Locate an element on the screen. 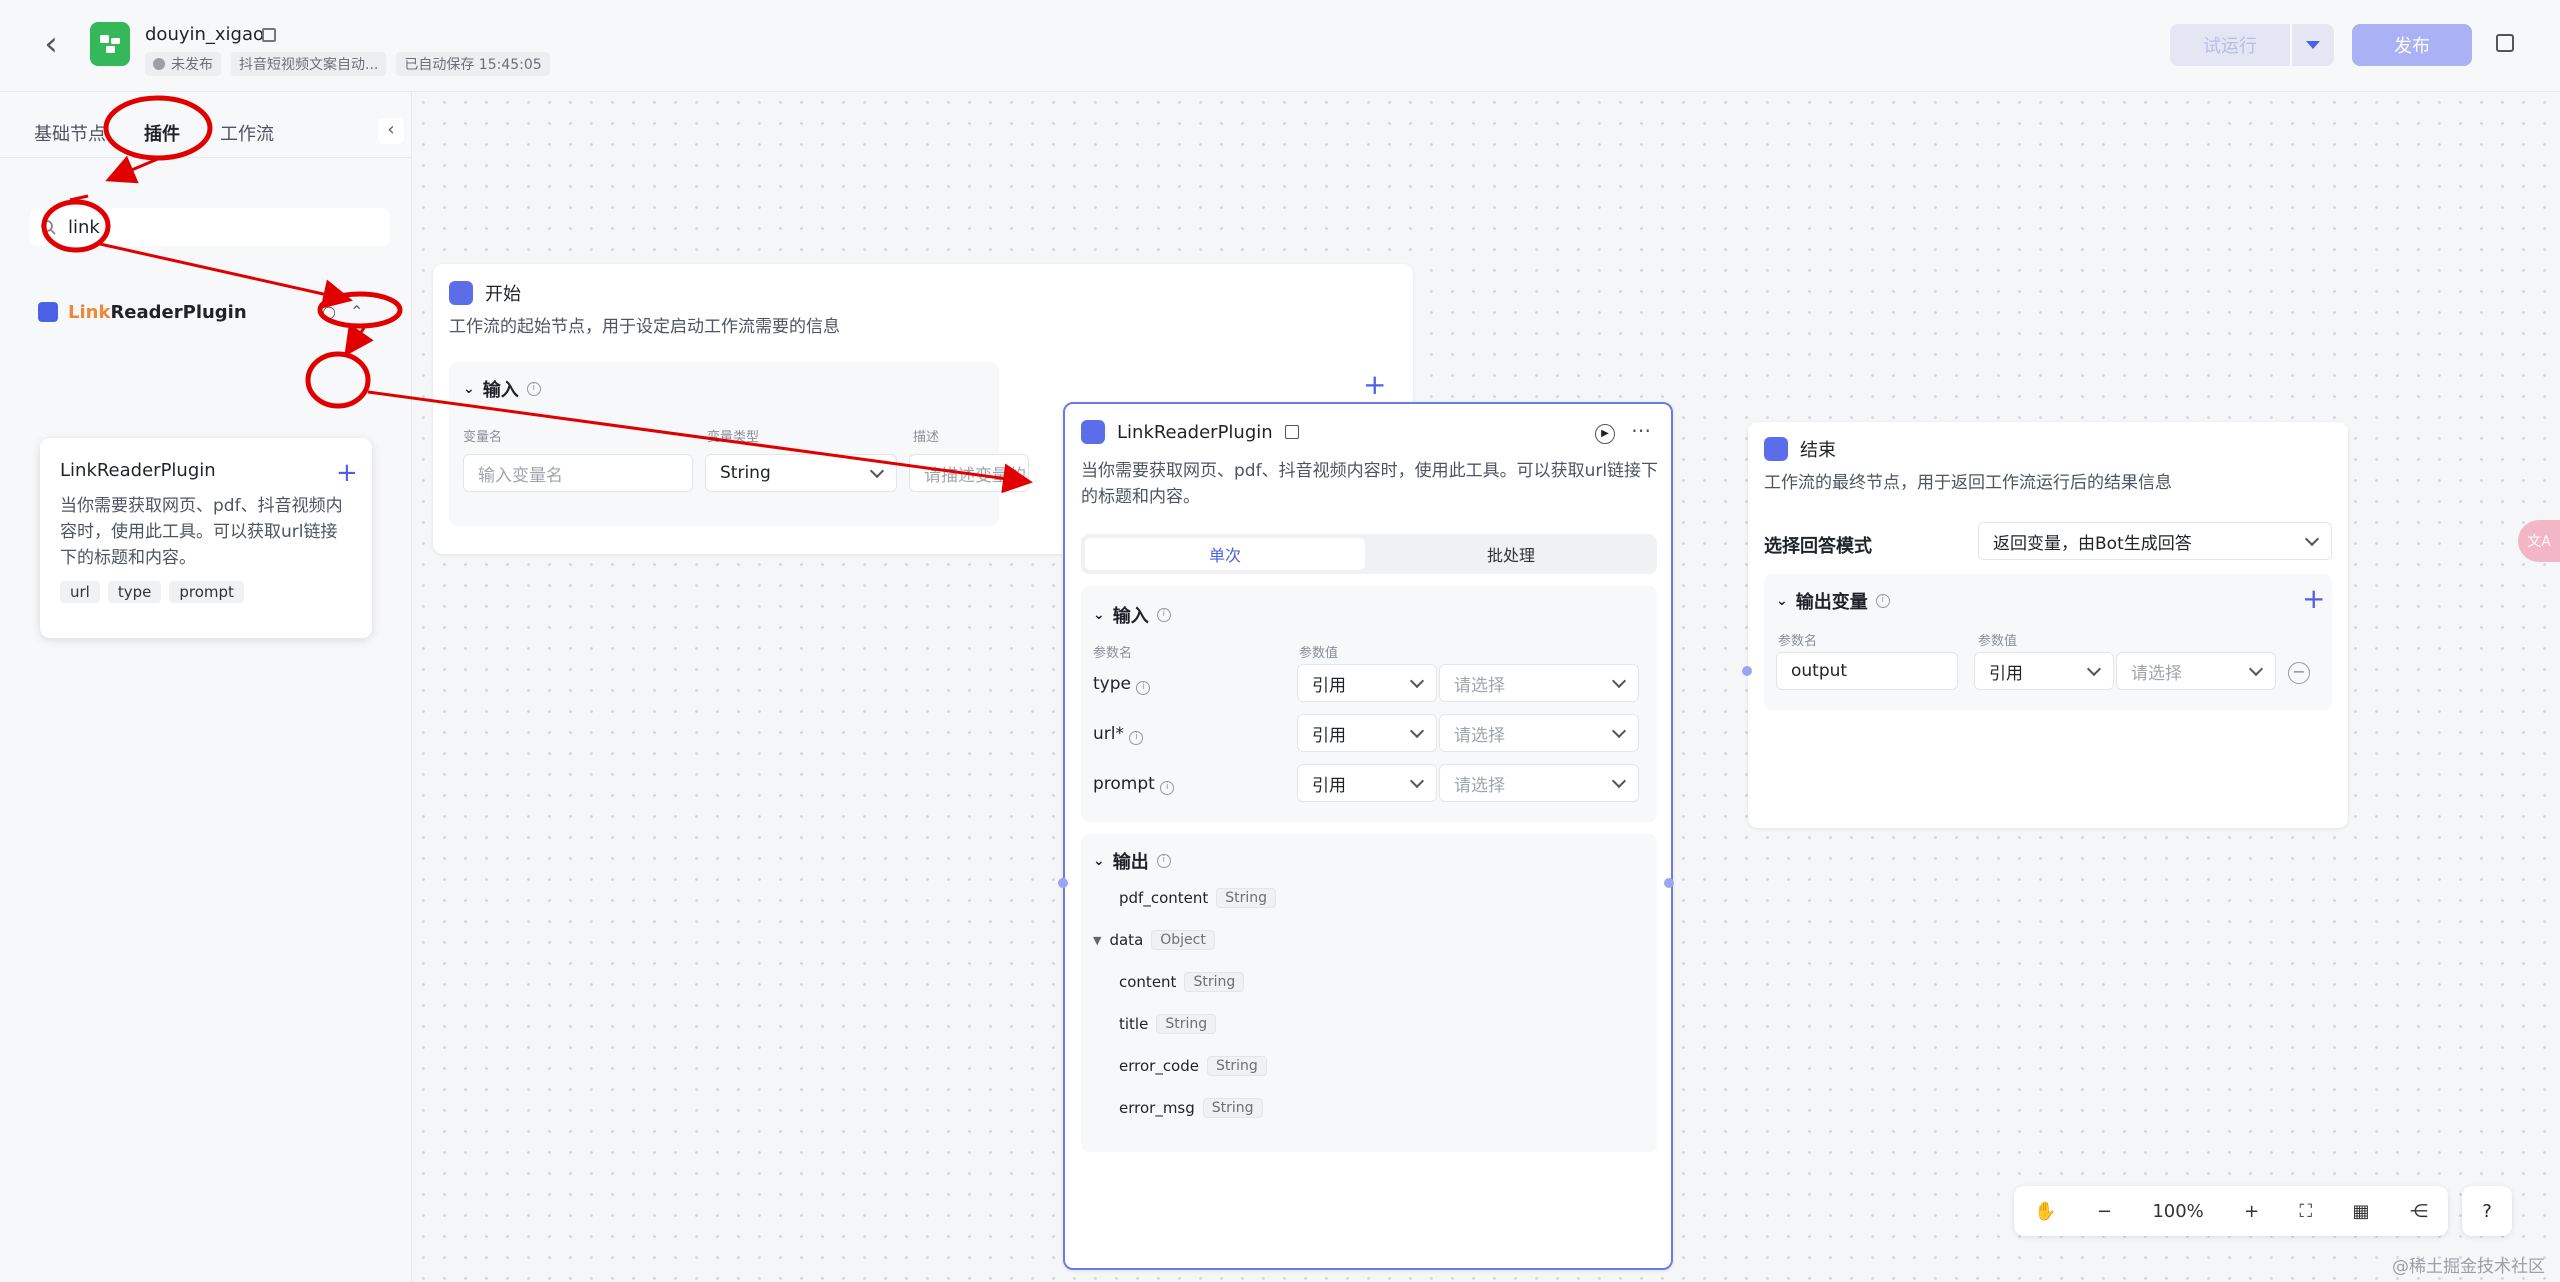  output-value-select: 请选择 is located at coordinates (2196, 671).